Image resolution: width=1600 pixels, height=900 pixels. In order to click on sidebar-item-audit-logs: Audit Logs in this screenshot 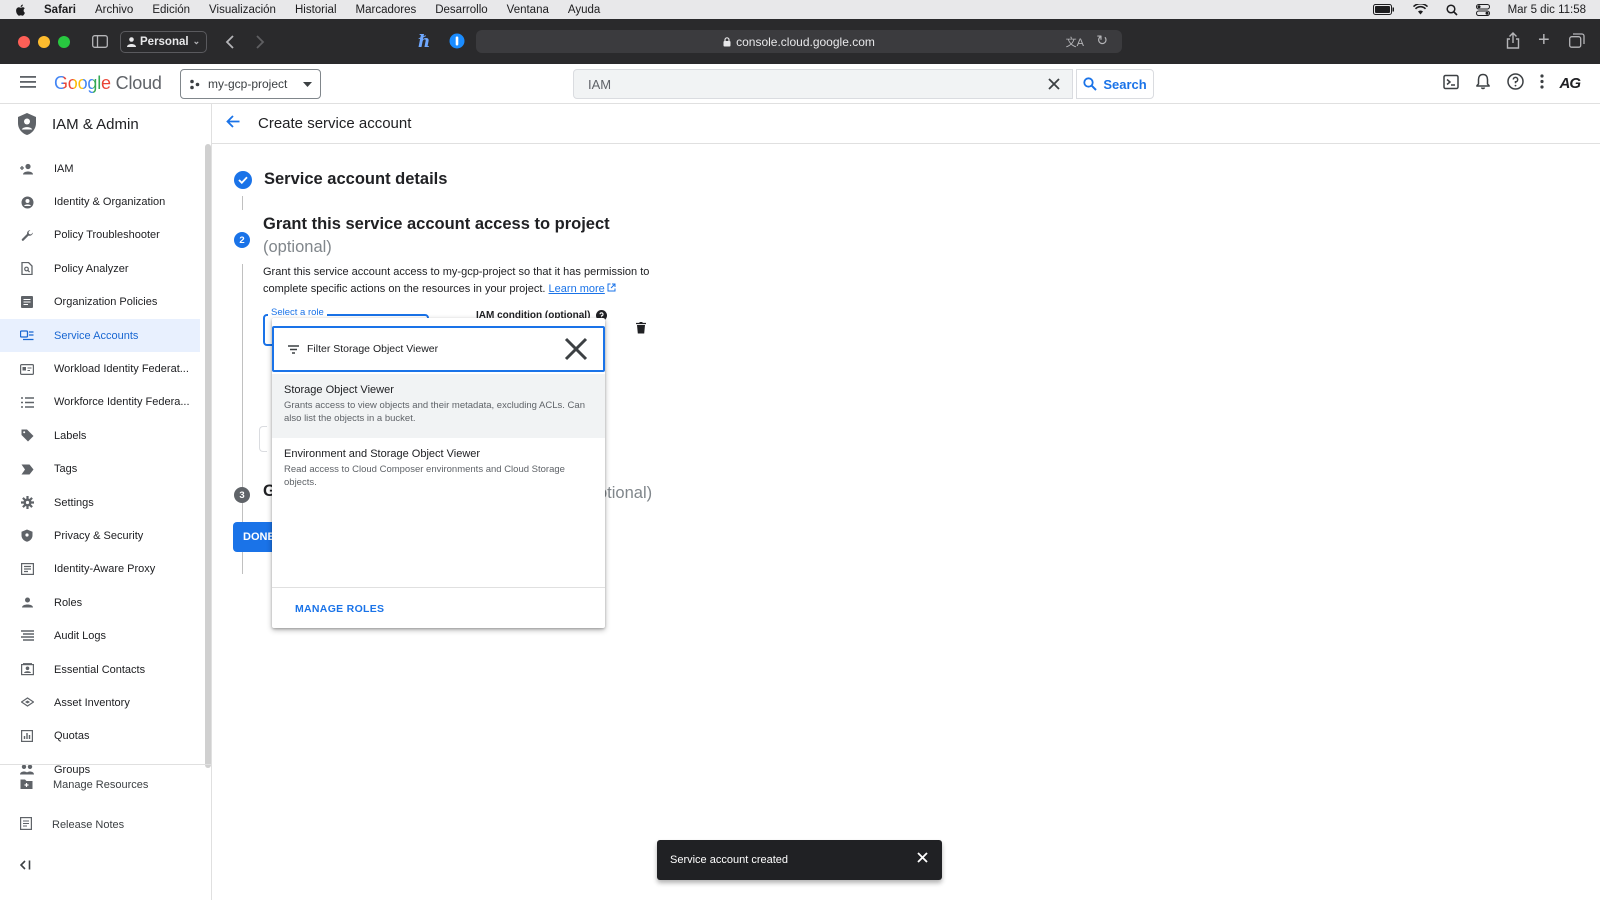, I will do `click(100, 635)`.